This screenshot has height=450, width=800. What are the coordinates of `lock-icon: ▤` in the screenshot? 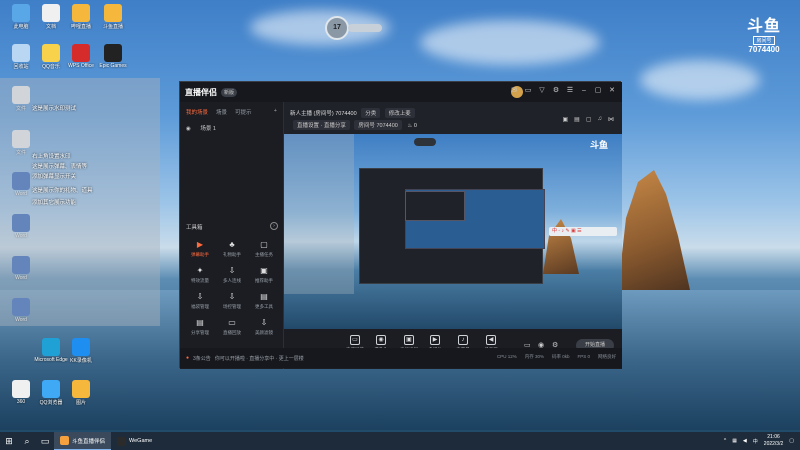 It's located at (577, 119).